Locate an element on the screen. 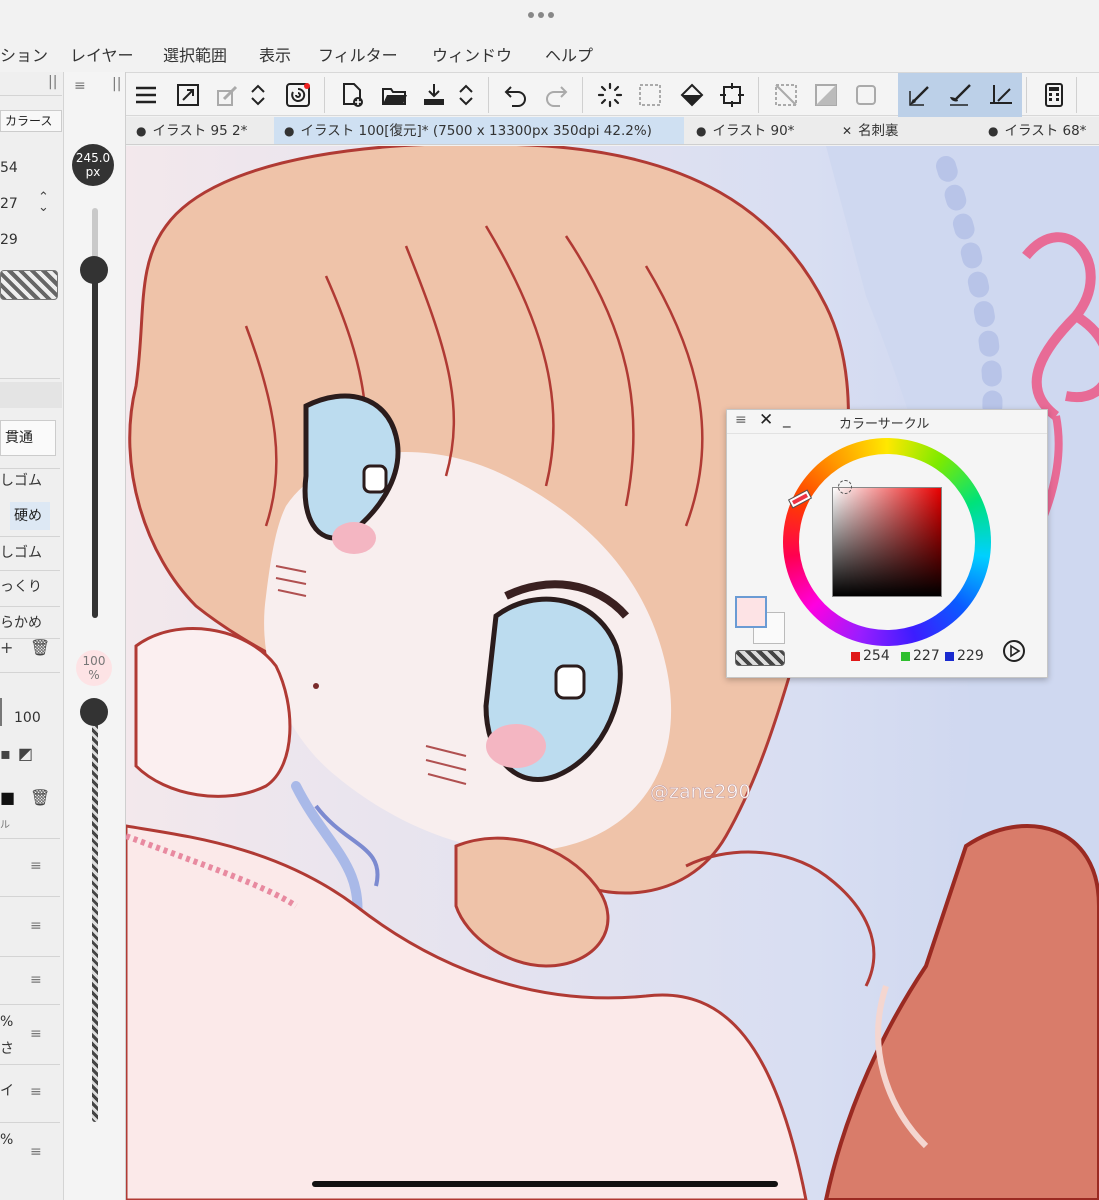  color-slider-tab: カラース is located at coordinates (31, 121).